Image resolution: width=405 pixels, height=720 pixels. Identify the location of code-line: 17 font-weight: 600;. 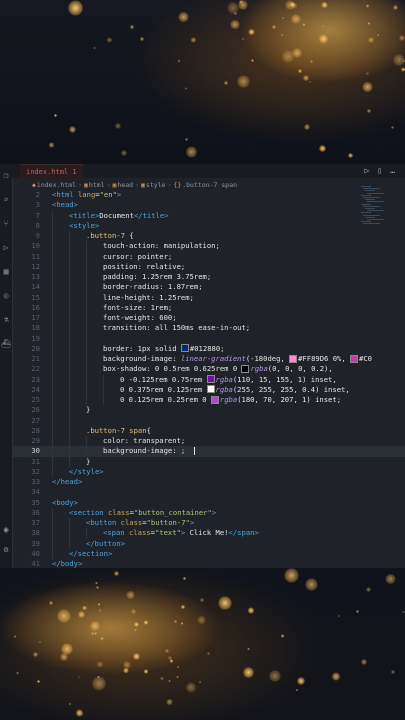
(208, 318).